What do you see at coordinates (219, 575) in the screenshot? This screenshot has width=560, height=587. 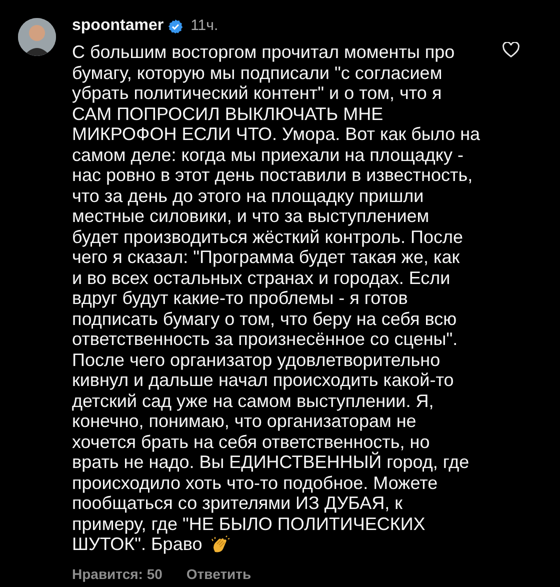 I see `reply-link: Ответить` at bounding box center [219, 575].